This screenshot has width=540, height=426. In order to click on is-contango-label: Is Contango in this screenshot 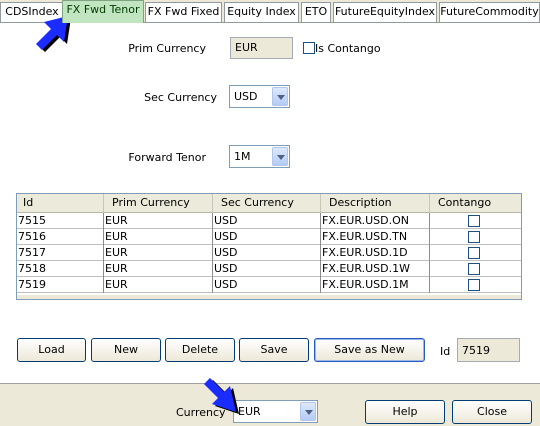, I will do `click(348, 48)`.